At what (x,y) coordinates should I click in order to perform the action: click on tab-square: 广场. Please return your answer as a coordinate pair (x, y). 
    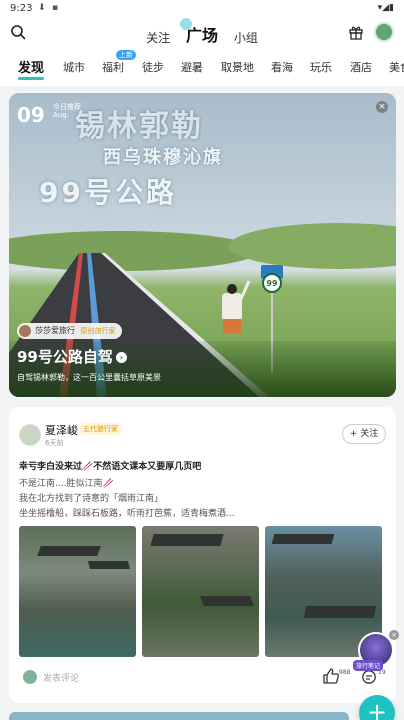
    Looking at the image, I should click on (198, 32).